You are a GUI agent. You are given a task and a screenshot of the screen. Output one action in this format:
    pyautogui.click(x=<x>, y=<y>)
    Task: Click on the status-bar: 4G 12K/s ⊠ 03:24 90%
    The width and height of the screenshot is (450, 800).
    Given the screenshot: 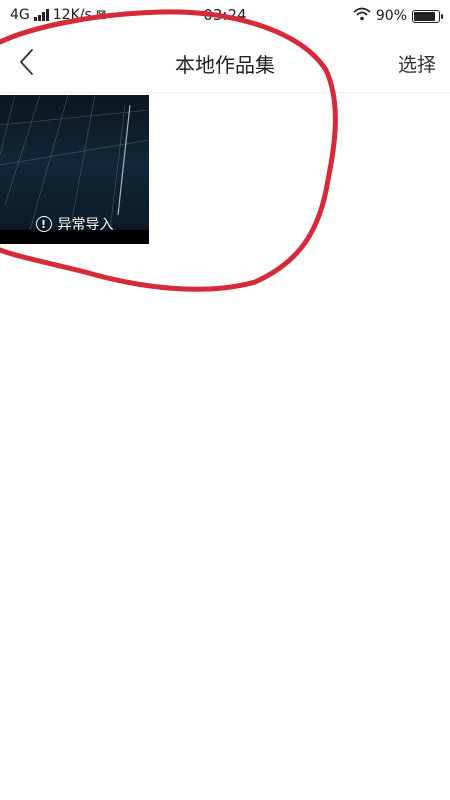 What is the action you would take?
    pyautogui.click(x=225, y=16)
    